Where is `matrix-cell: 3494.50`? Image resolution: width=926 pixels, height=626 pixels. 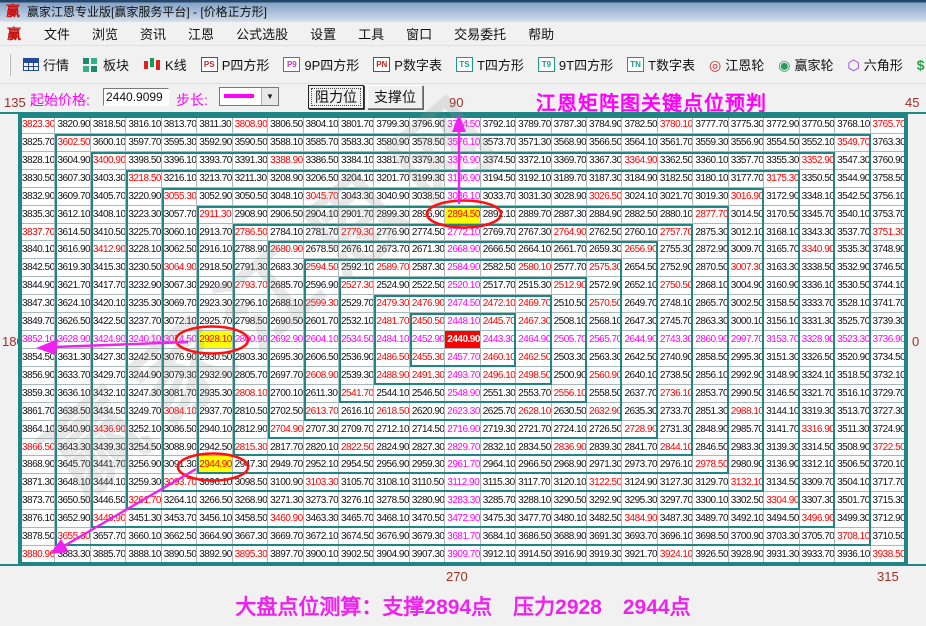 matrix-cell: 3494.50 is located at coordinates (782, 519).